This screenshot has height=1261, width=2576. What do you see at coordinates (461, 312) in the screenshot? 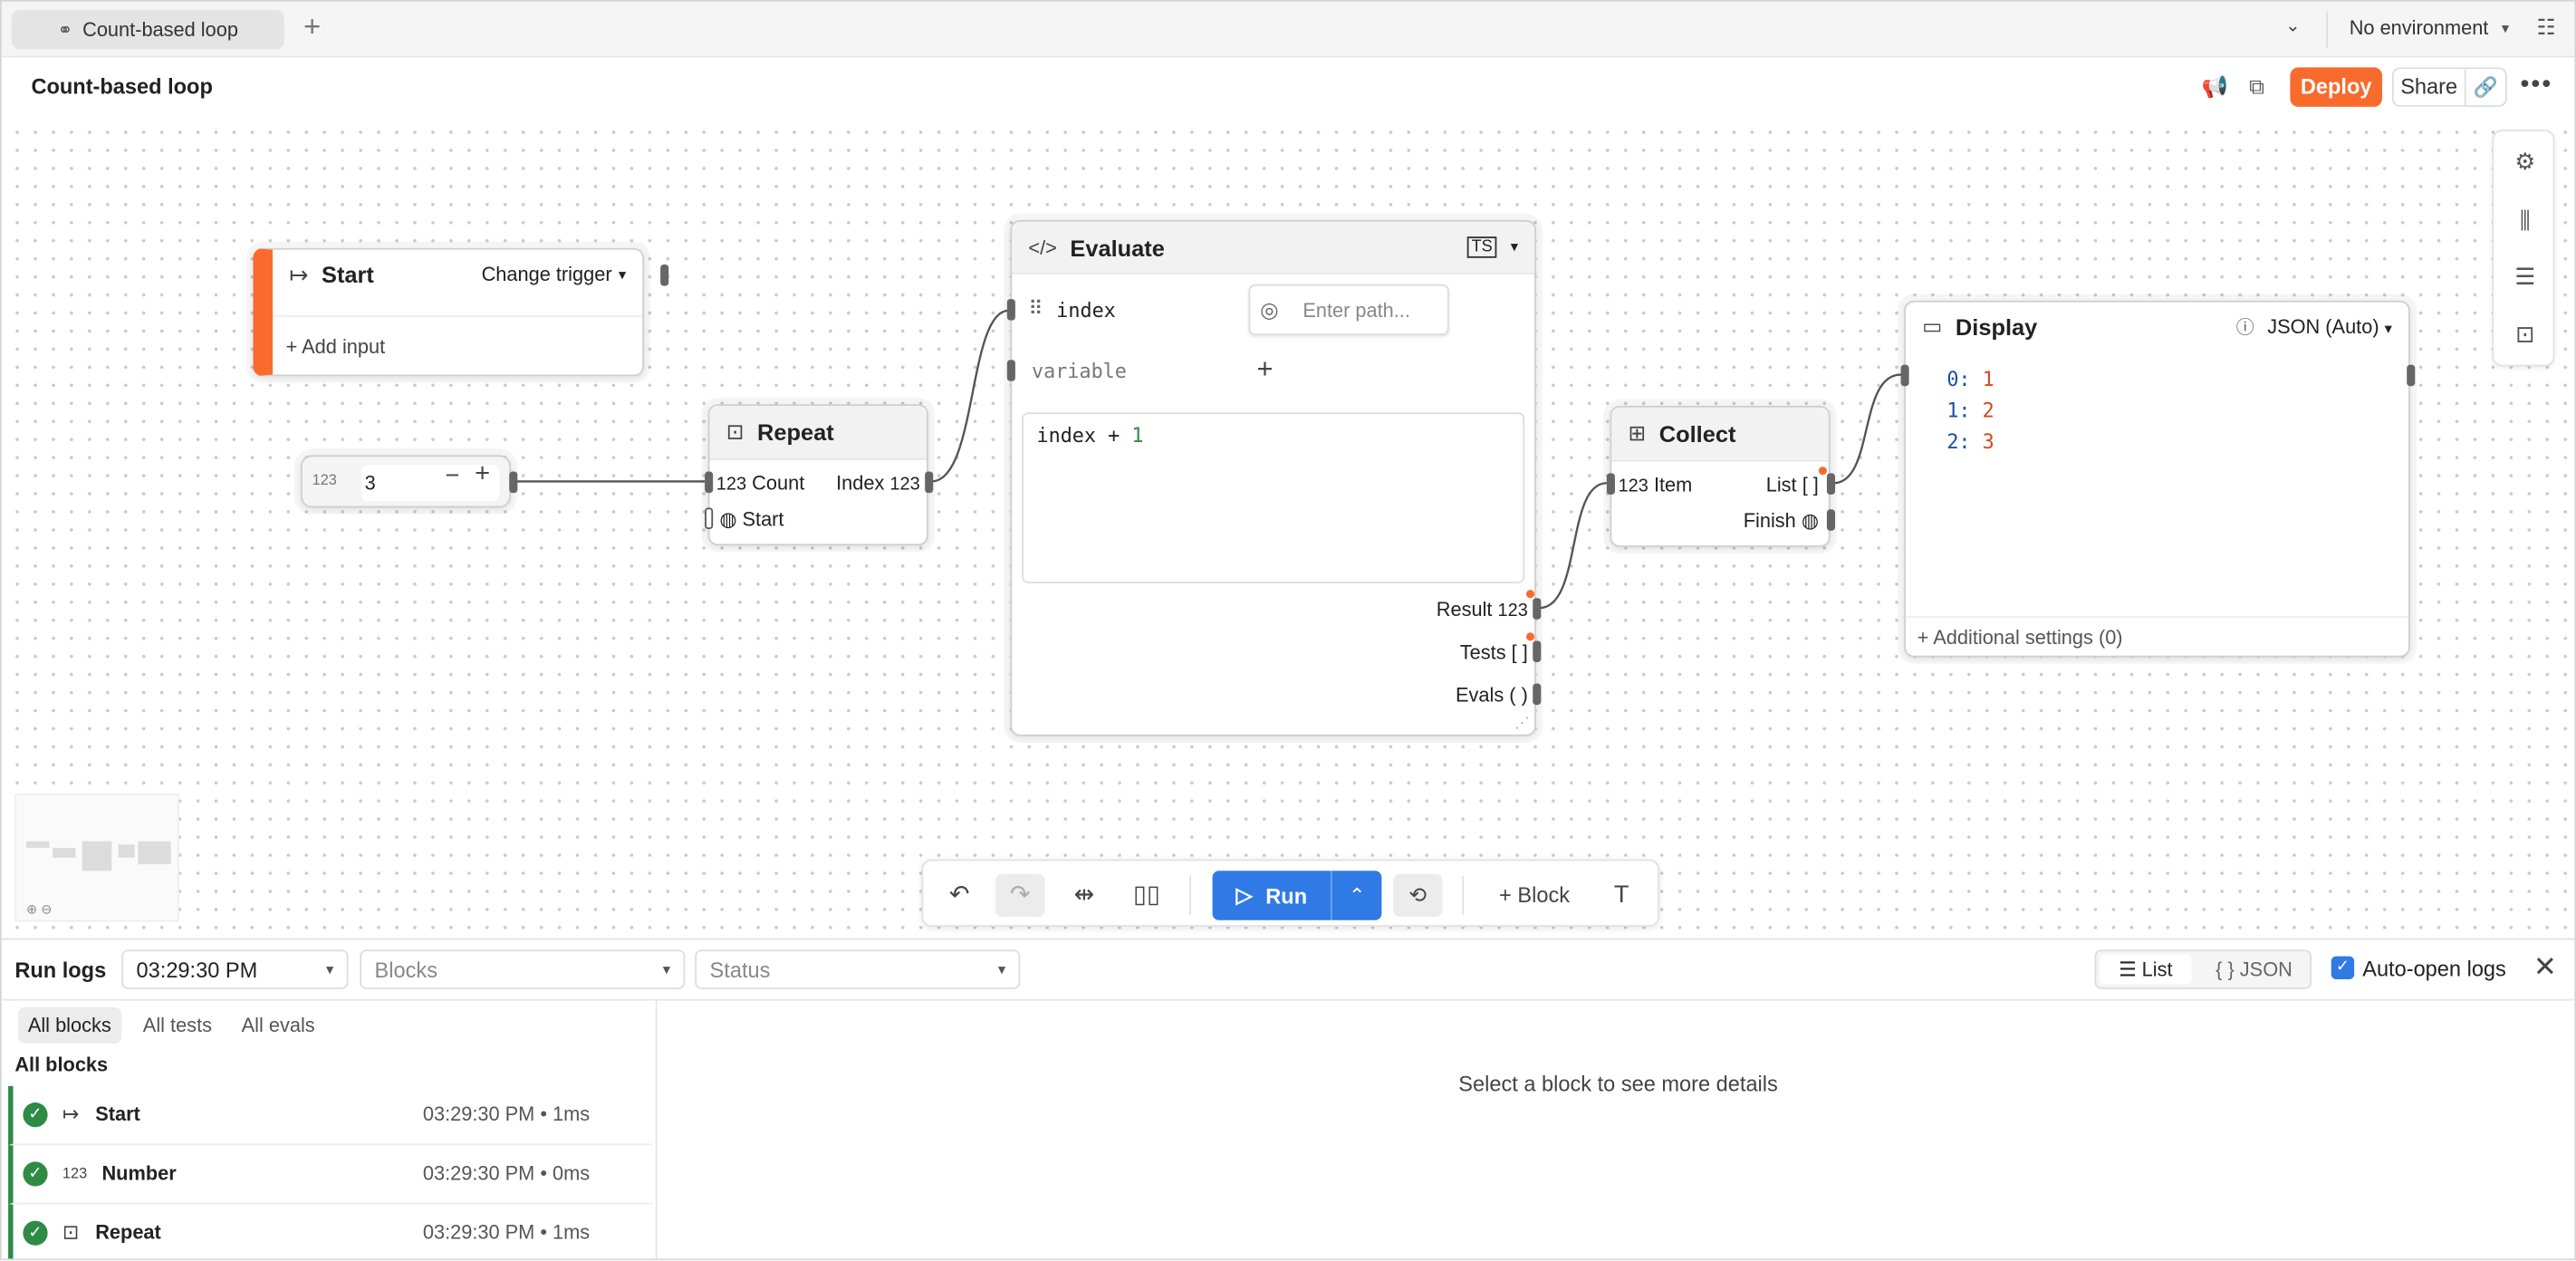
I see `start-node: ↦ Start Change trigger ▾ + Add input` at bounding box center [461, 312].